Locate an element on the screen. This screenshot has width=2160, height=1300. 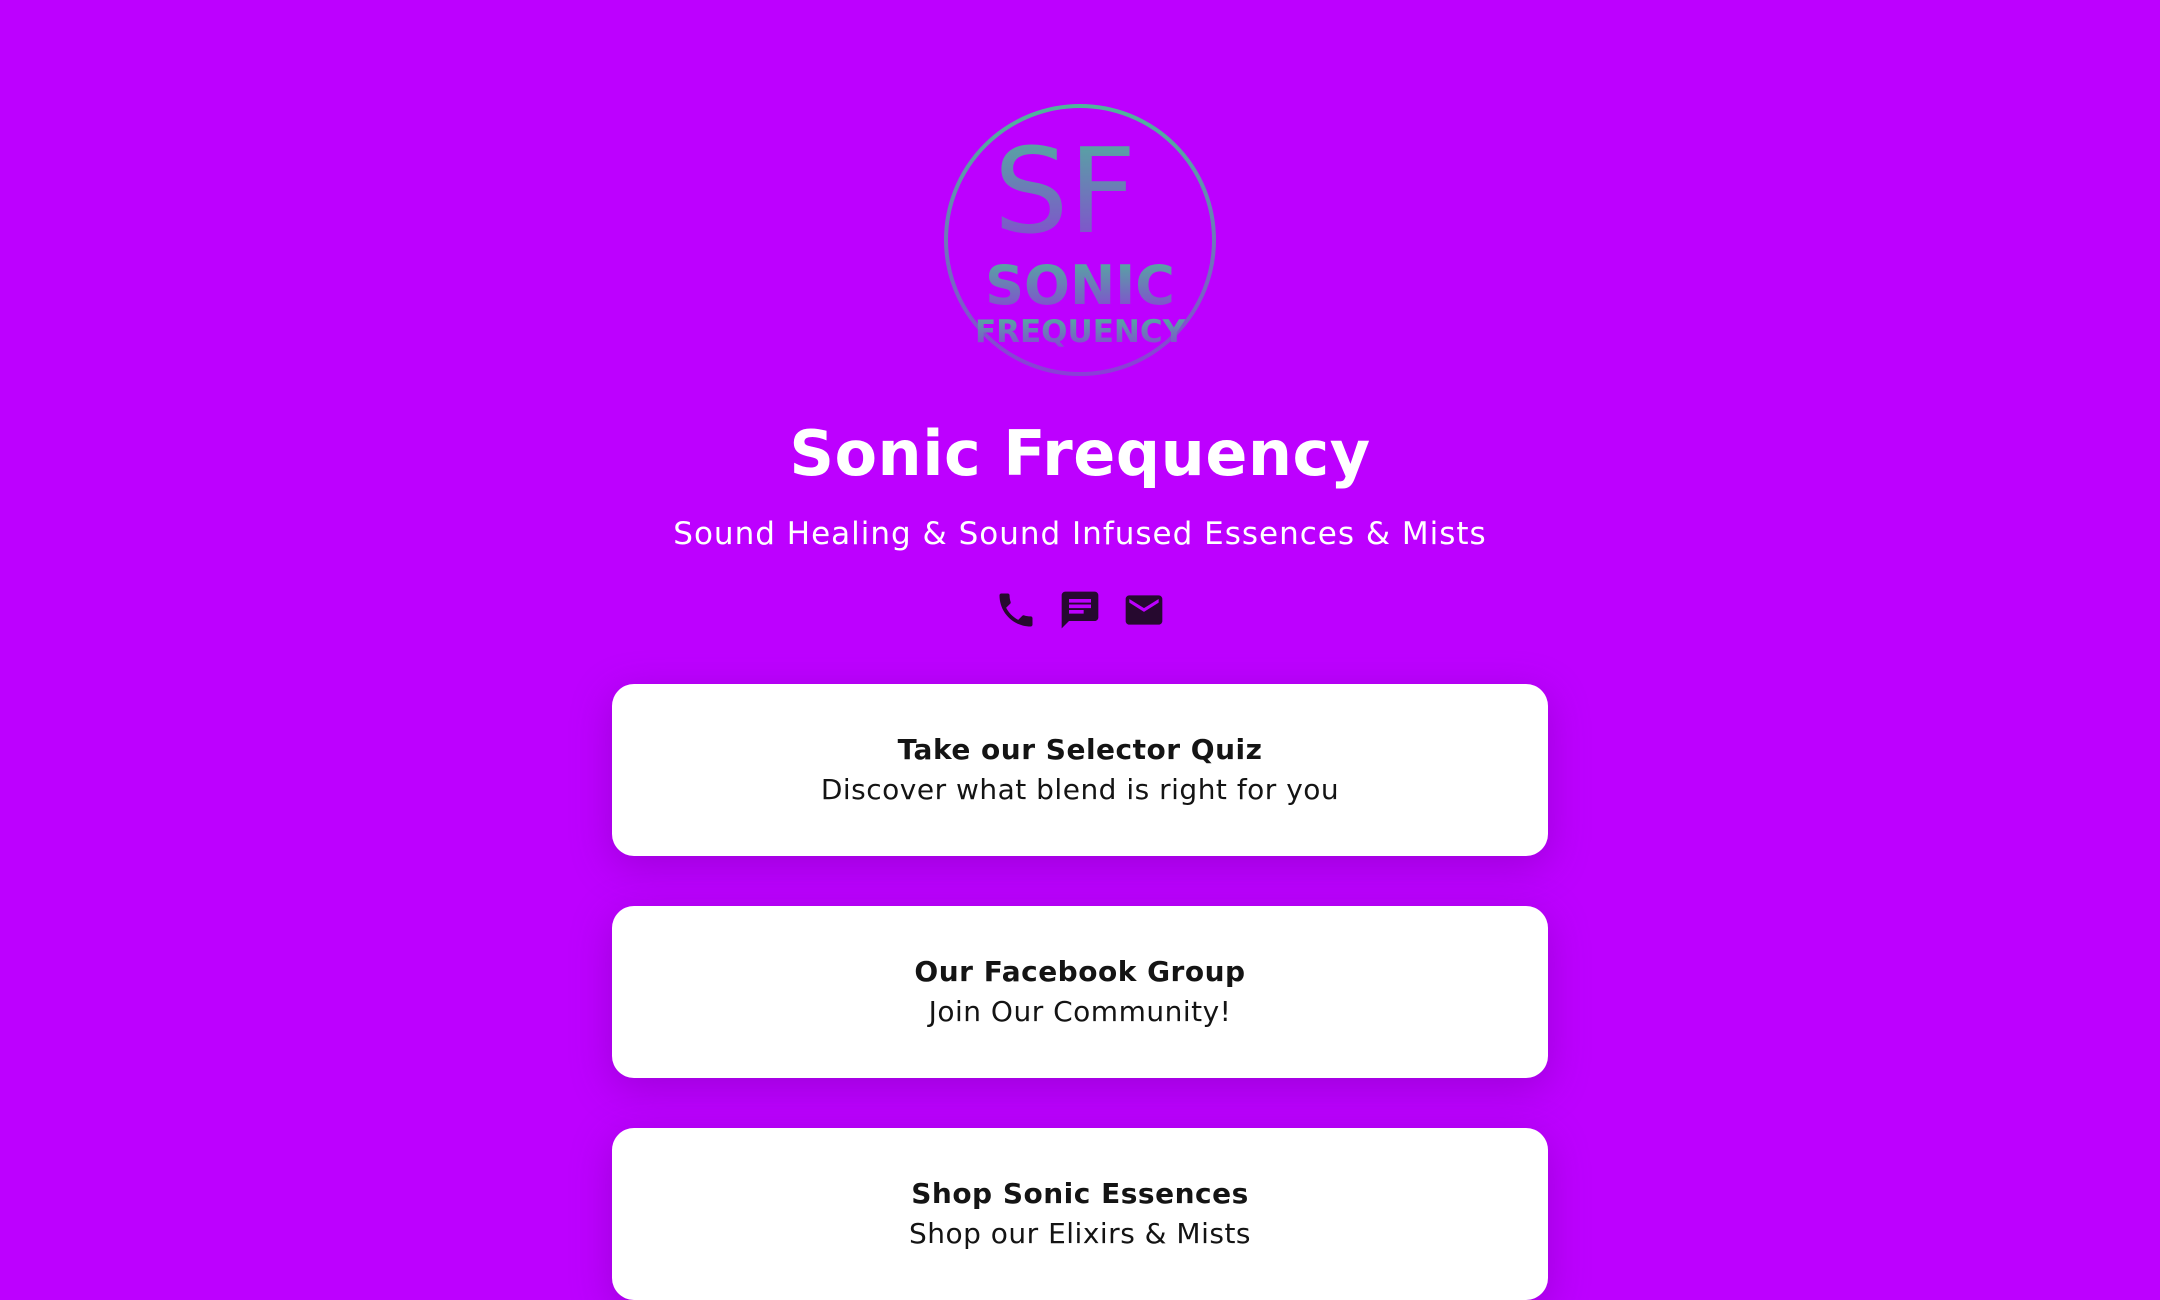
link-facebook-group: Our Facebook Group Join Our Community! is located at coordinates (1080, 992).